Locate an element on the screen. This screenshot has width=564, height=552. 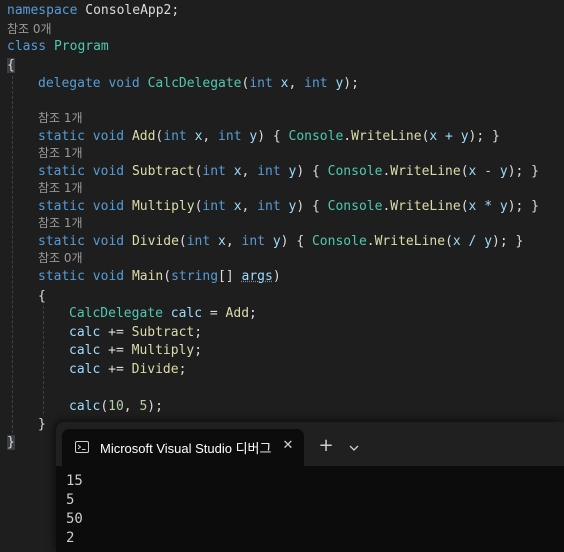
console-output: 15 5 50 2 is located at coordinates (74, 510).